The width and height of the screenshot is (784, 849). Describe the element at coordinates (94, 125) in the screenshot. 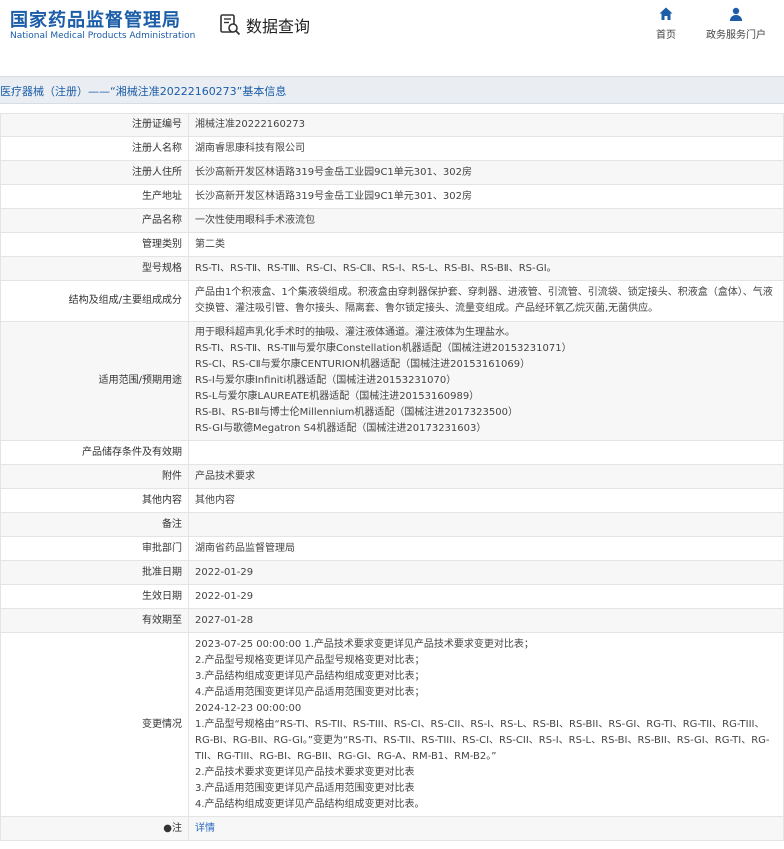

I see `row-label: 注册证编号` at that location.